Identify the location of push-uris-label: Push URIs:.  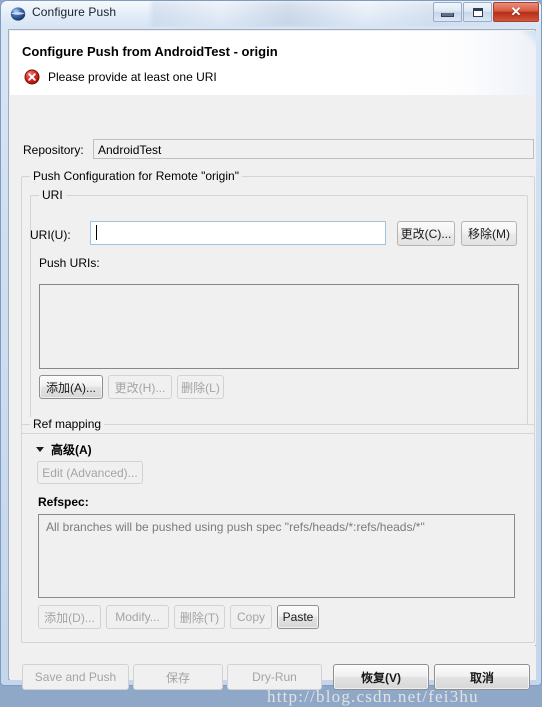
(69, 263).